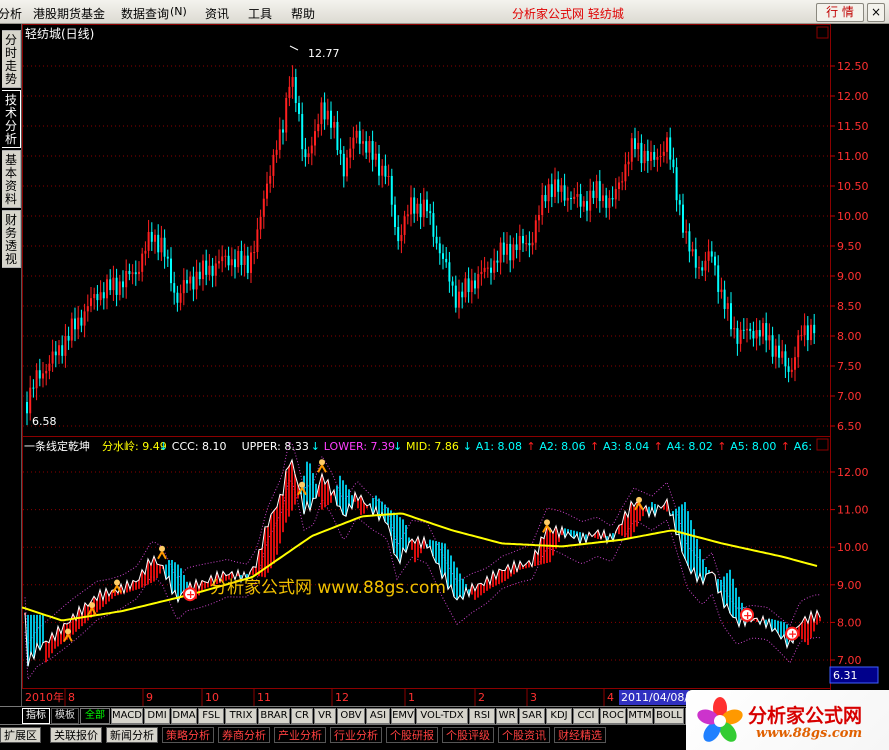 Image resolution: width=889 pixels, height=750 pixels. I want to click on menu-tools: 工具, so click(260, 13).